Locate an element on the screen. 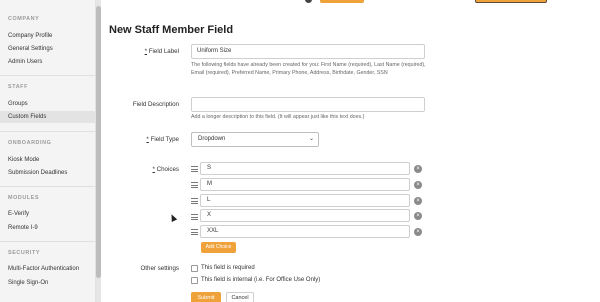  sidebar-item-kiosk-mode: Kiosk Mode is located at coordinates (48, 160).